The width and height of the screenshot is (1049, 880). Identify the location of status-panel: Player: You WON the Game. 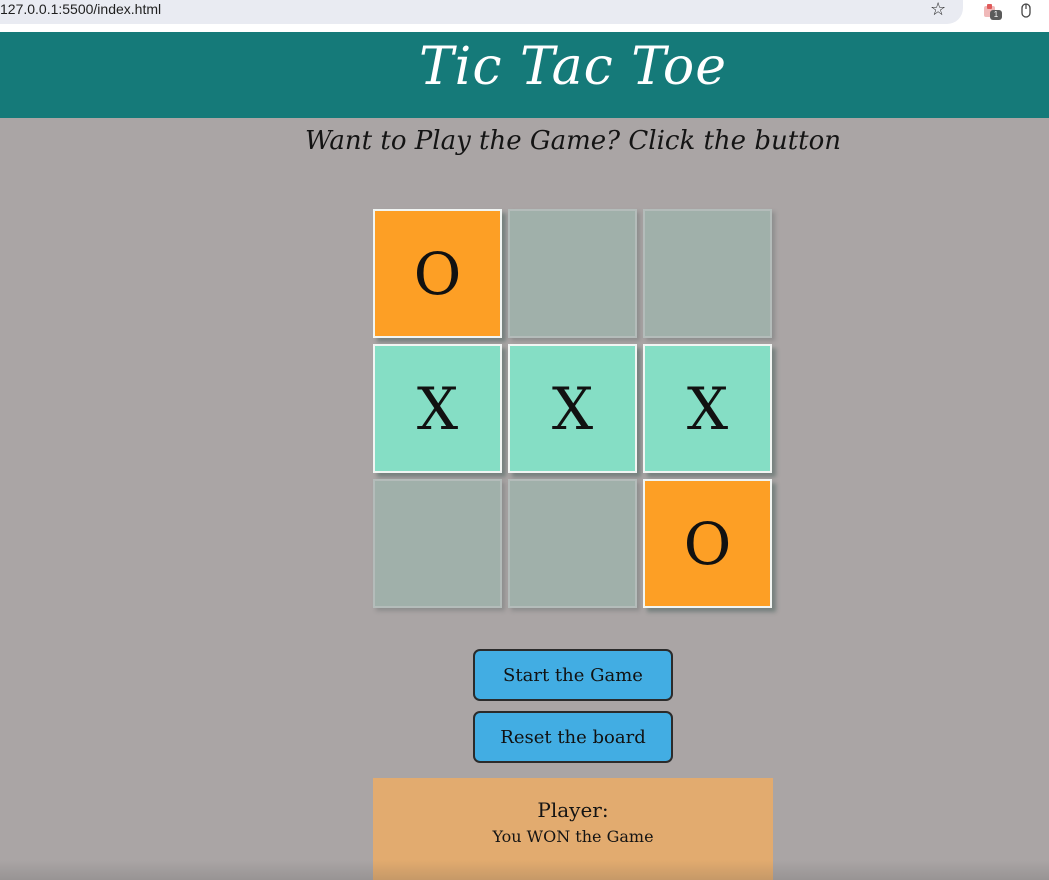
(573, 829).